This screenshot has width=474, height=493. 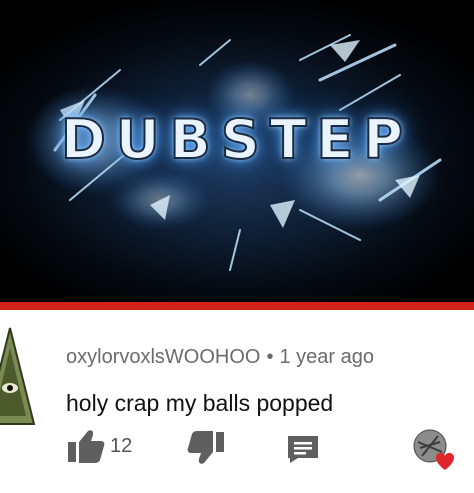 I want to click on creator-heart-icon, so click(x=434, y=449).